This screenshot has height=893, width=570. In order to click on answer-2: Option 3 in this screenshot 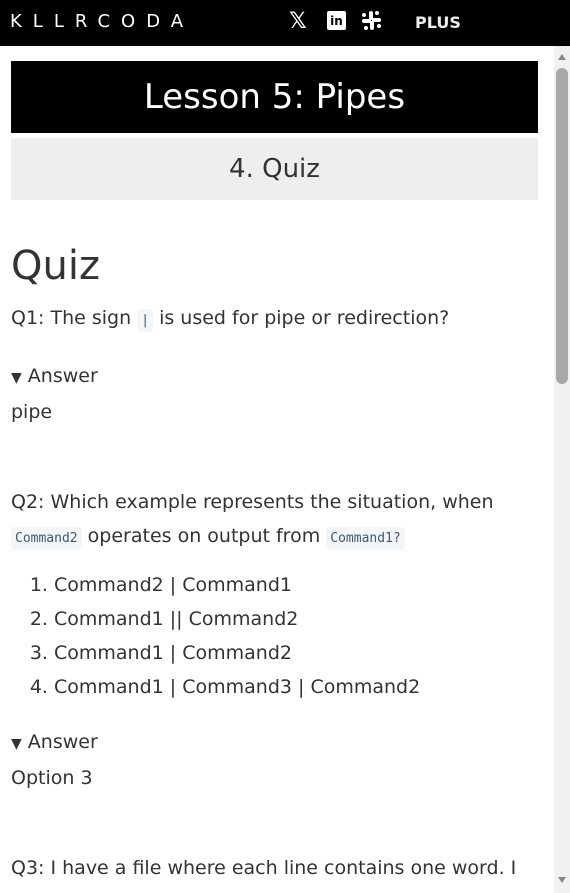, I will do `click(52, 778)`.